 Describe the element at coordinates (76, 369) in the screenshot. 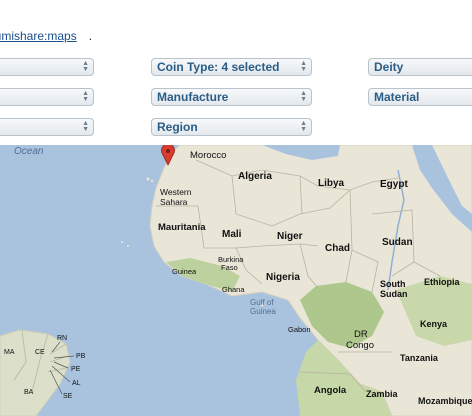

I see `state-label-pe: PE` at that location.